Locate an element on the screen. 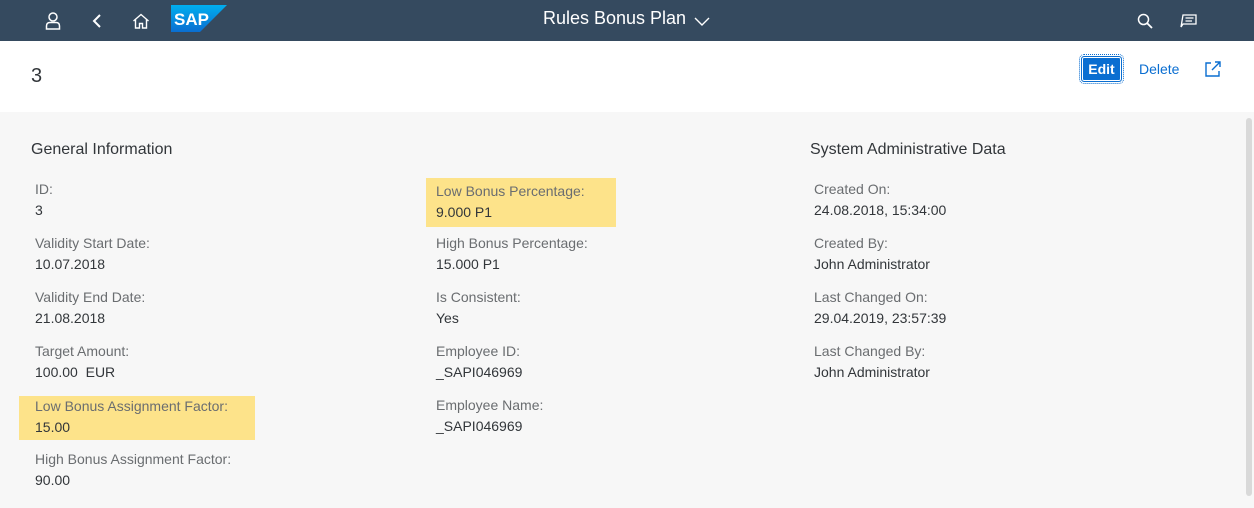 The height and width of the screenshot is (508, 1254). object-title: 3 is located at coordinates (37, 76).